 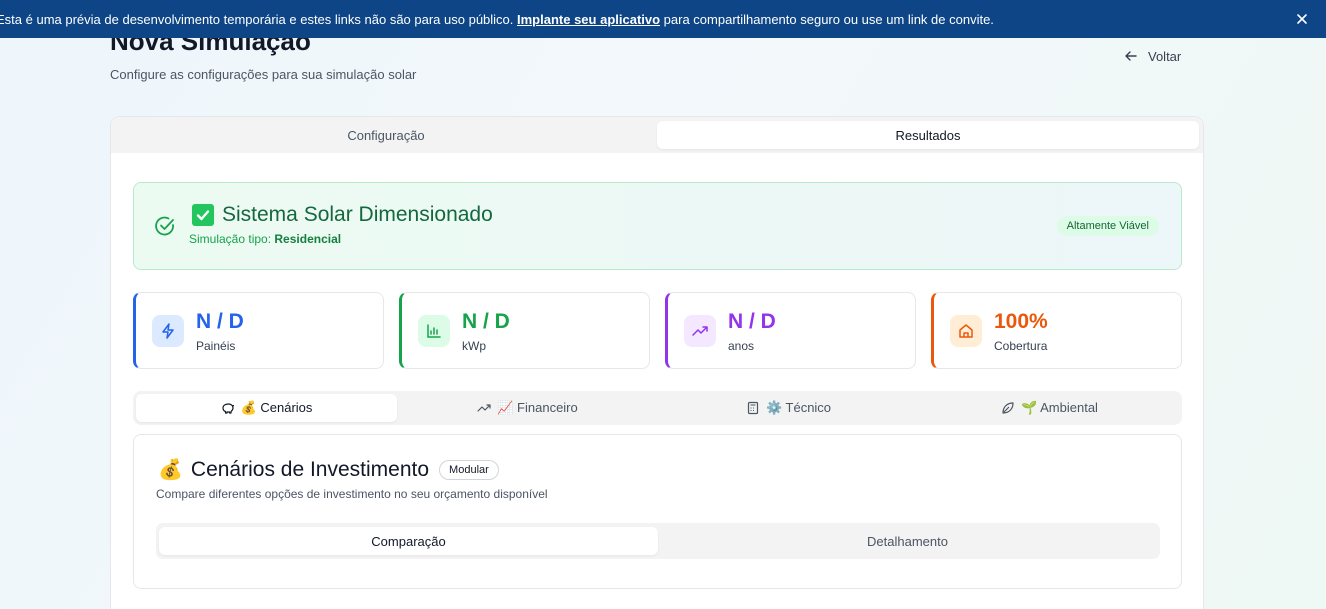 What do you see at coordinates (164, 226) in the screenshot?
I see `check-circle-icon` at bounding box center [164, 226].